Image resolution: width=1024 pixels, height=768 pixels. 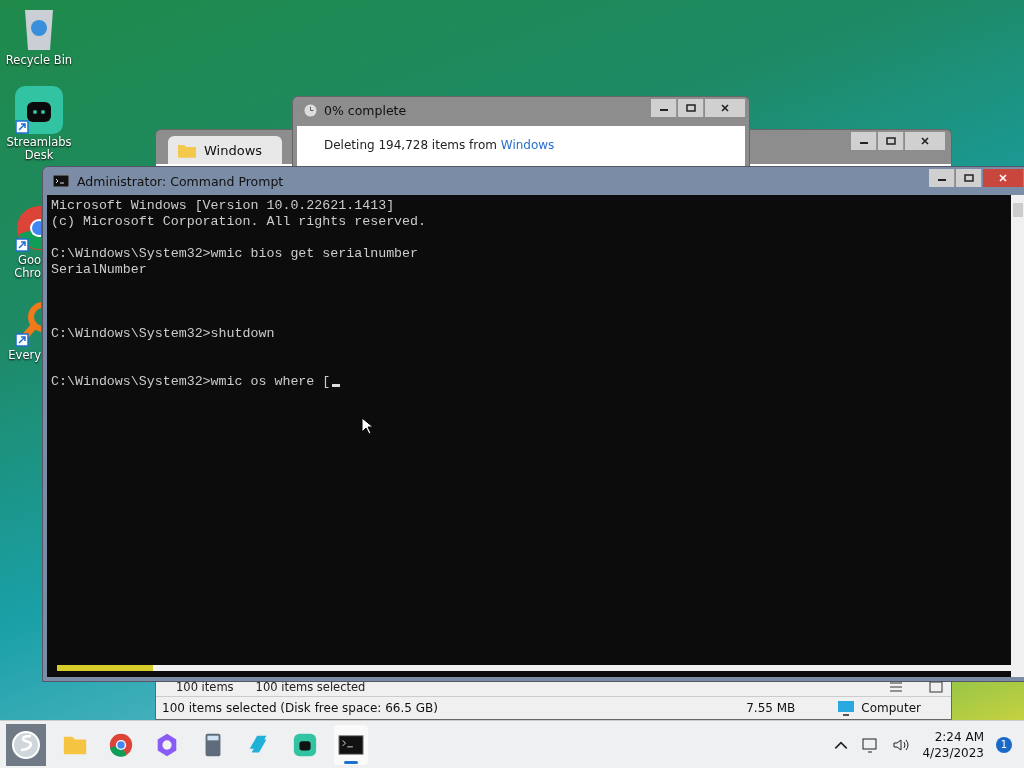 I want to click on mouse-pointer-icon, so click(x=367, y=426).